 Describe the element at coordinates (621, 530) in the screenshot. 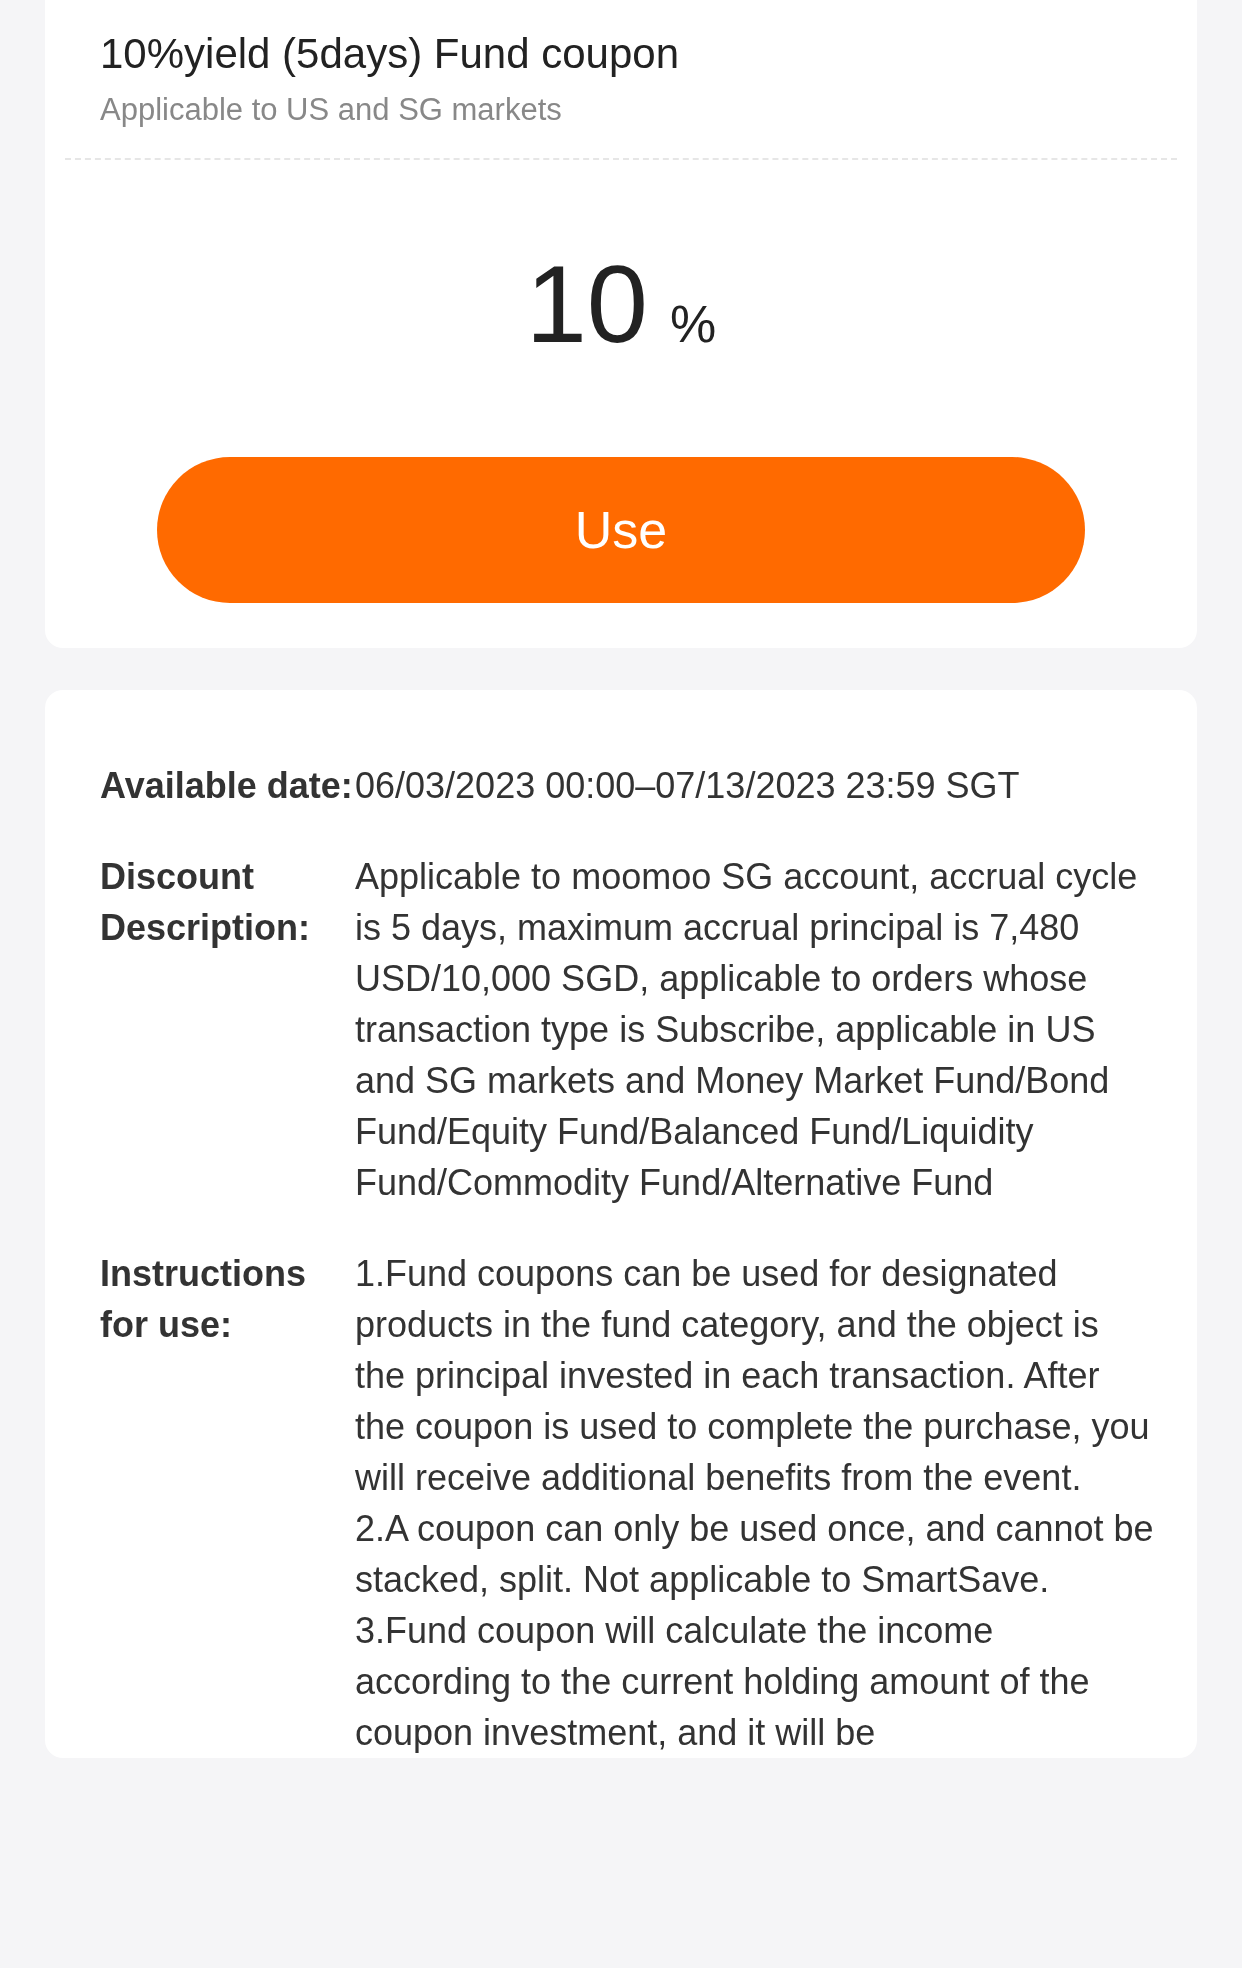

I see `use-button: Use` at that location.